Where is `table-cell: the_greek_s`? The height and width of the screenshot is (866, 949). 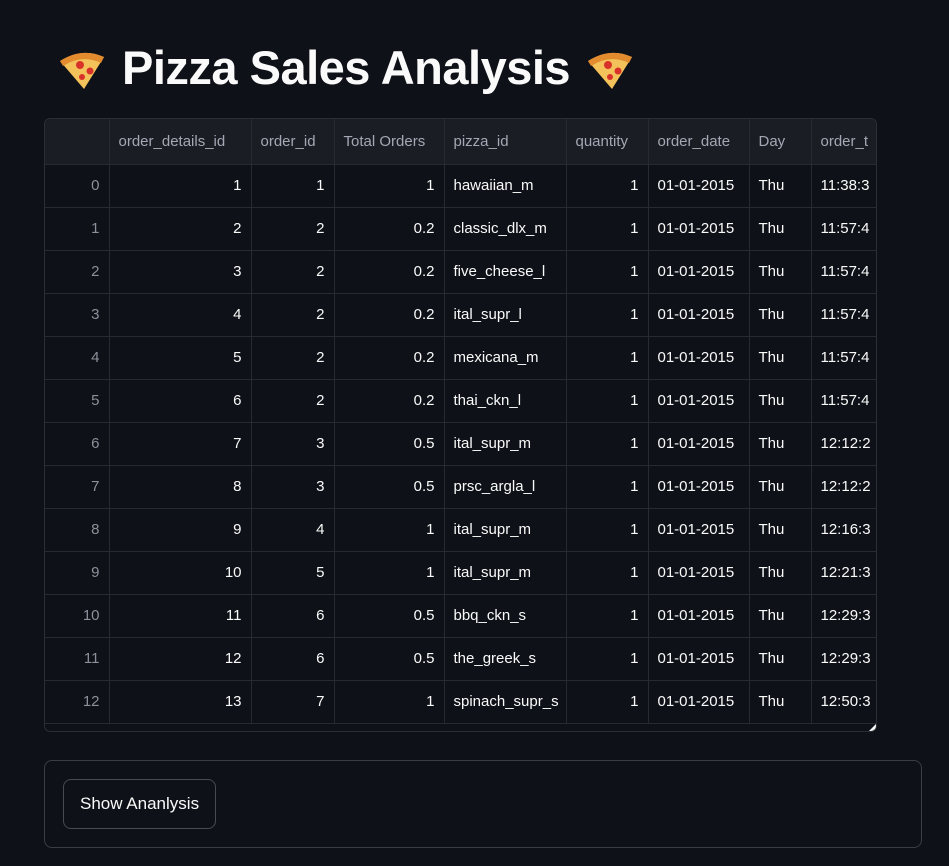 table-cell: the_greek_s is located at coordinates (505, 659).